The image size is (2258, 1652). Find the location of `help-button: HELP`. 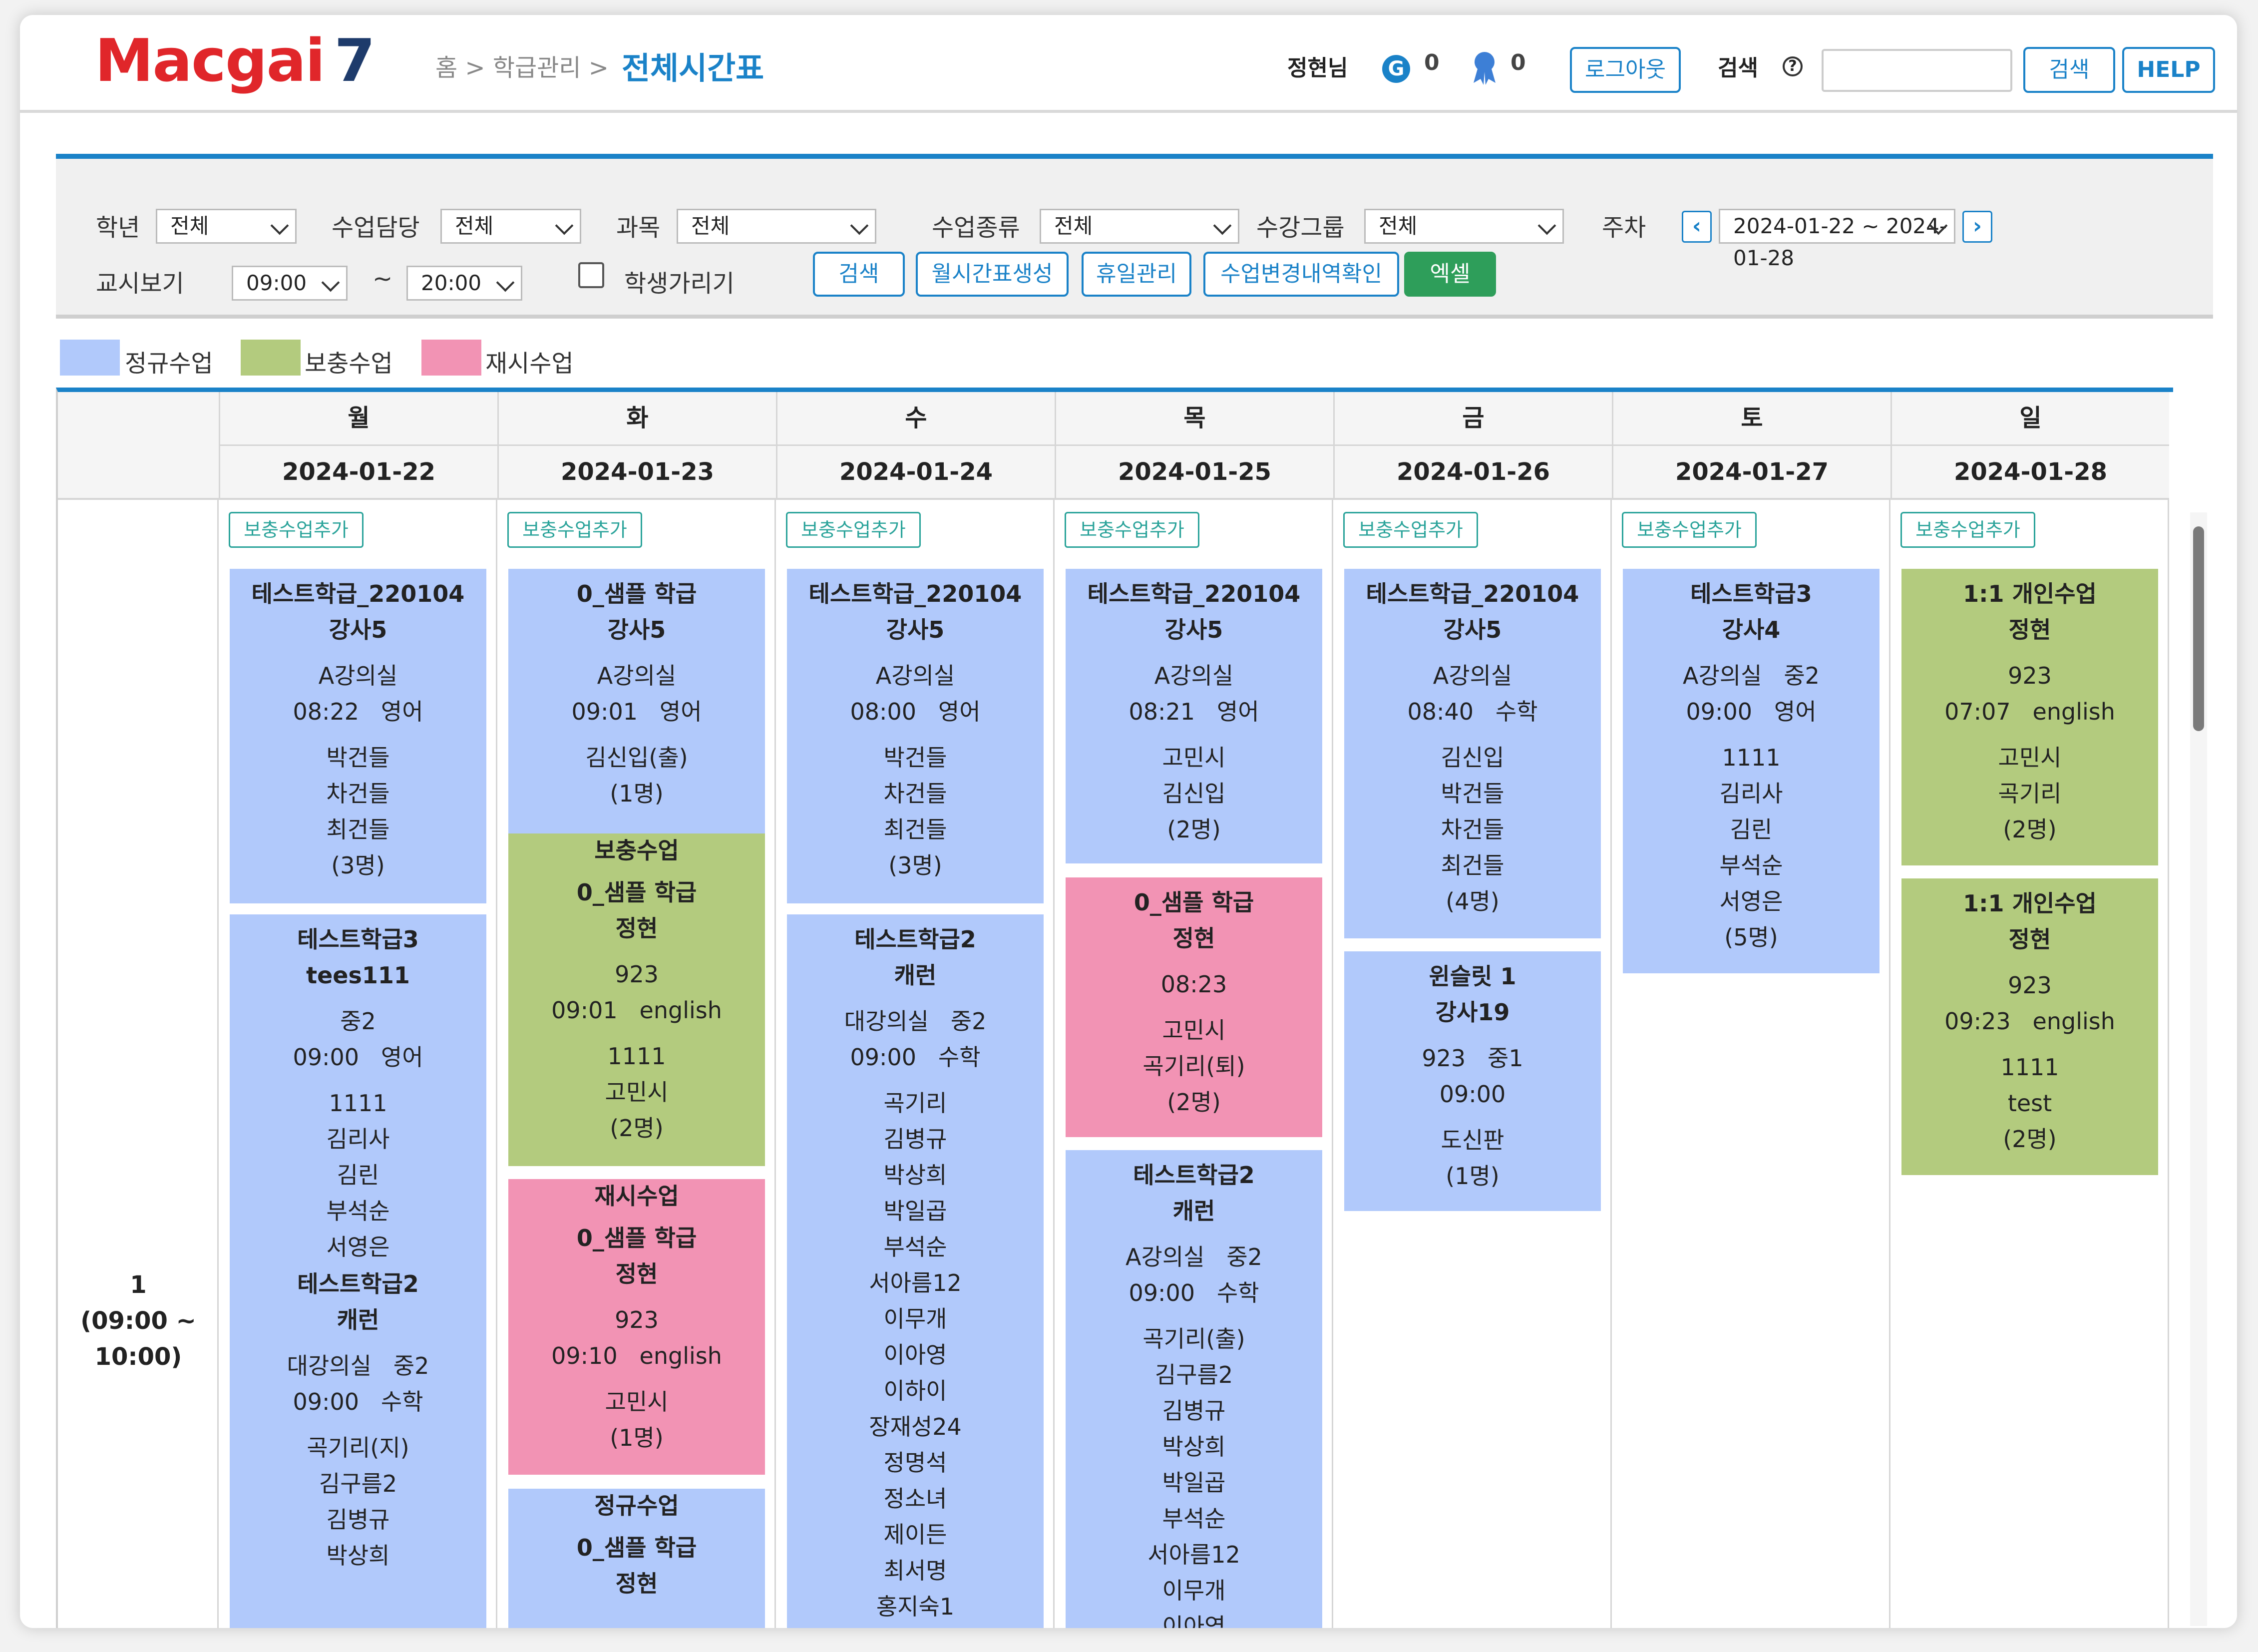

help-button: HELP is located at coordinates (2168, 70).